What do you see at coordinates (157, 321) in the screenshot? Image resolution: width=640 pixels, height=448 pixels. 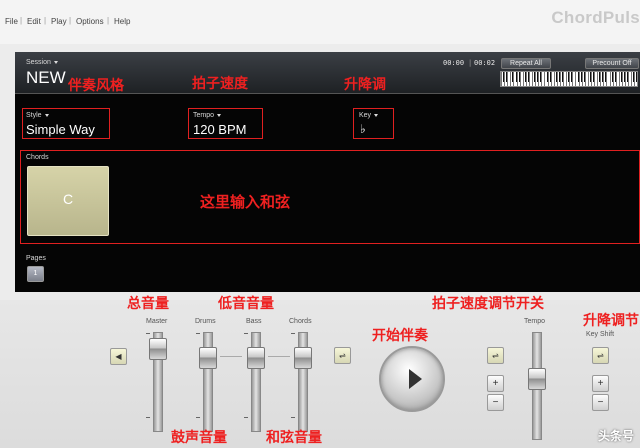 I see `master-label: Master` at bounding box center [157, 321].